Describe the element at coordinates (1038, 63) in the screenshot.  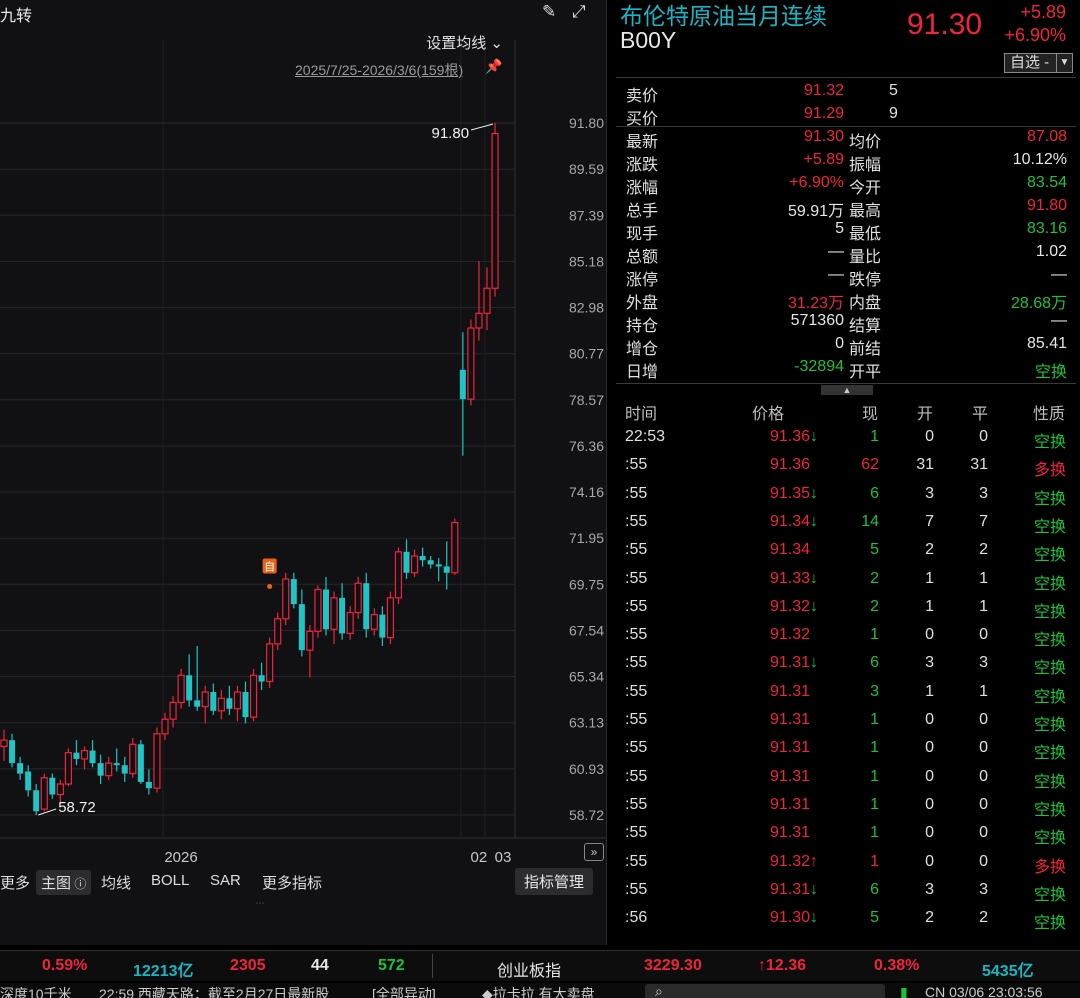
I see `watchlist-button: 自选 - ▼` at that location.